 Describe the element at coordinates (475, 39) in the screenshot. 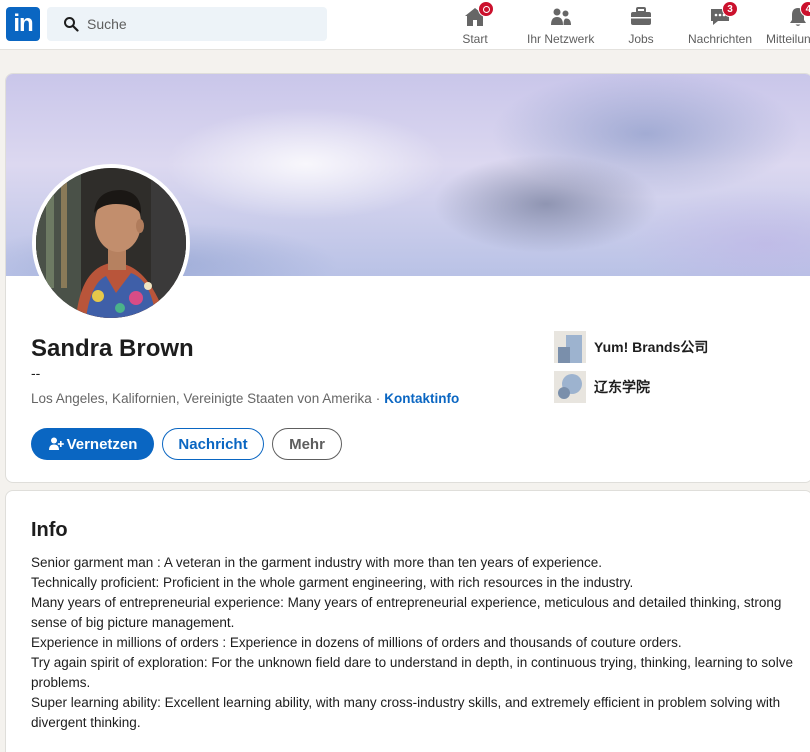

I see `nav-item-label: Start` at that location.